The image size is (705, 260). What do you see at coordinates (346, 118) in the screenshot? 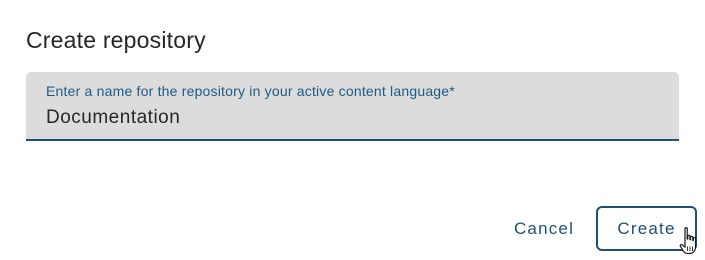
I see `repository-name-input` at bounding box center [346, 118].